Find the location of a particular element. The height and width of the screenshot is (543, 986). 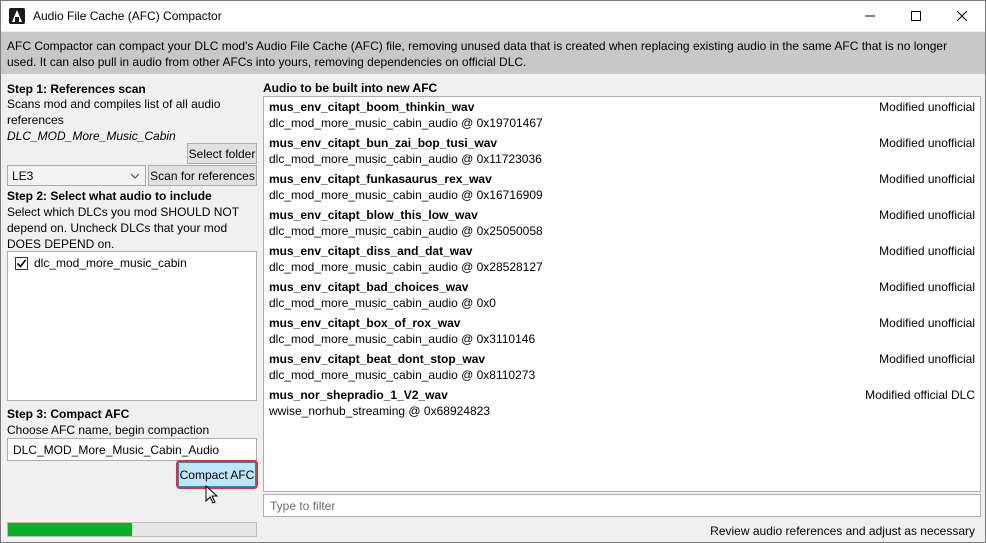

dlc-list: dlc_mod_more_music_cabin is located at coordinates (132, 326).